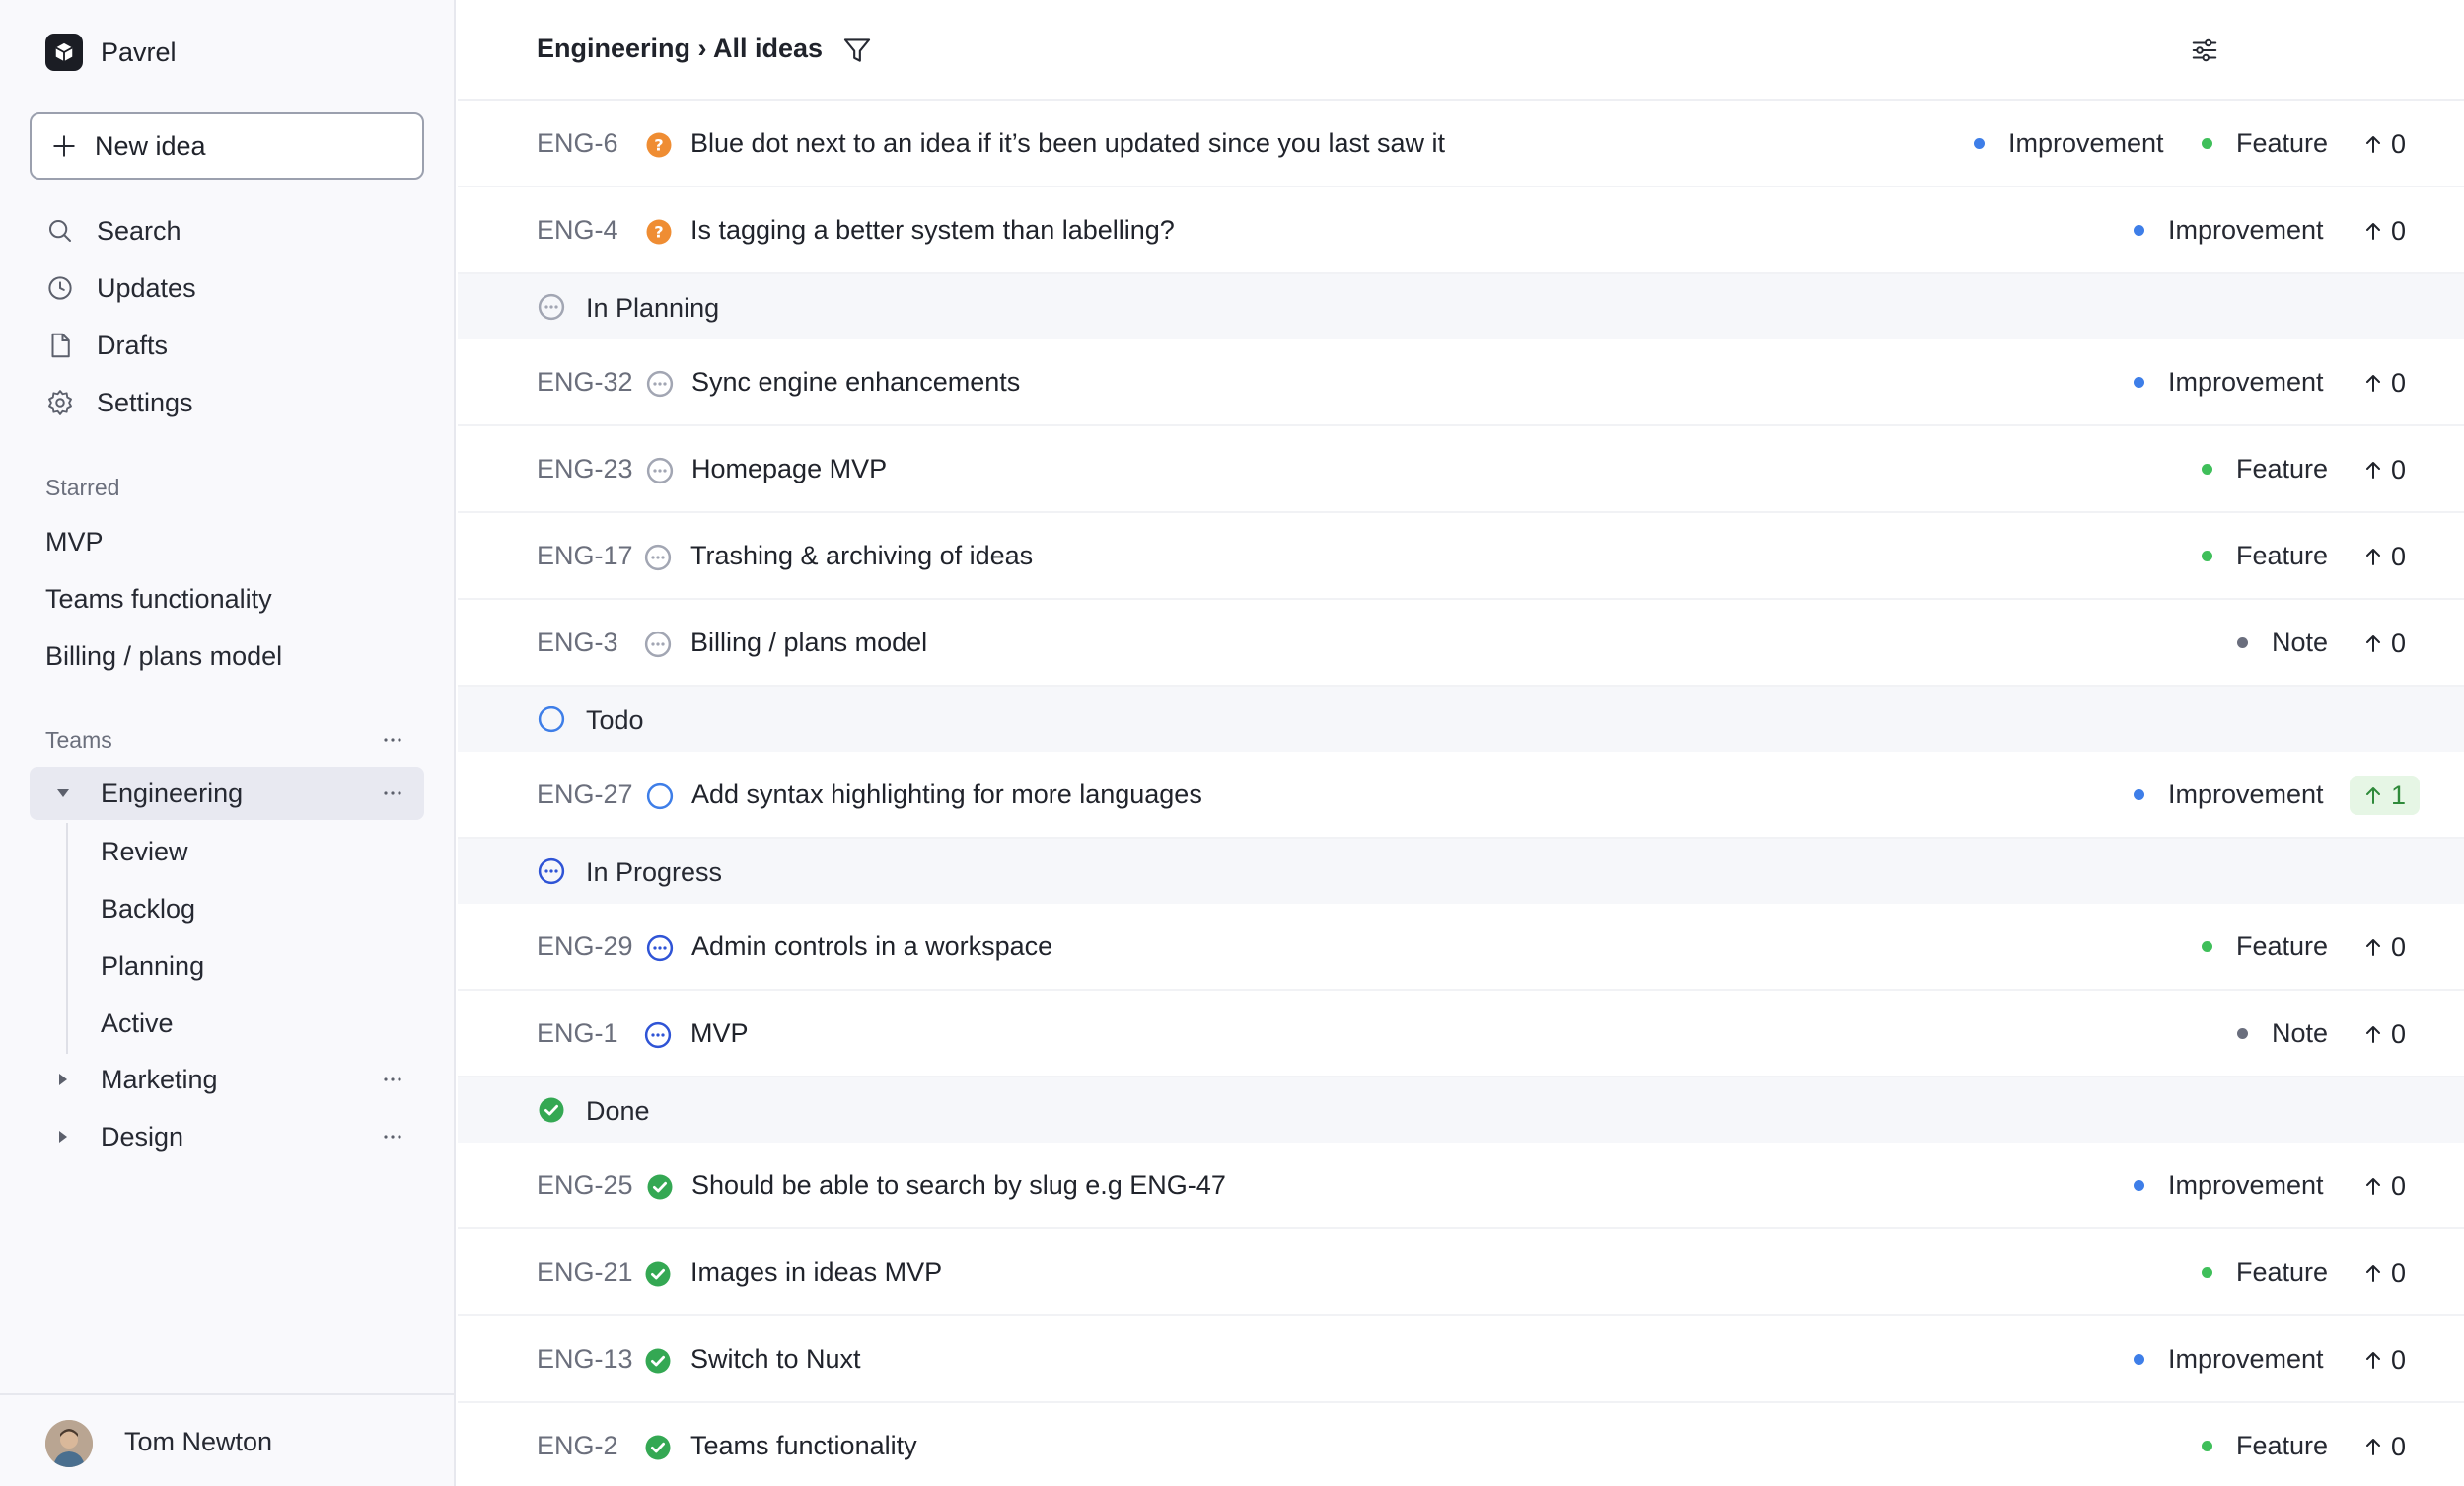 The height and width of the screenshot is (1486, 2464). What do you see at coordinates (1461, 1359) in the screenshot?
I see `idea-row: ENG-13 Switch to Nuxt Improvement 0` at bounding box center [1461, 1359].